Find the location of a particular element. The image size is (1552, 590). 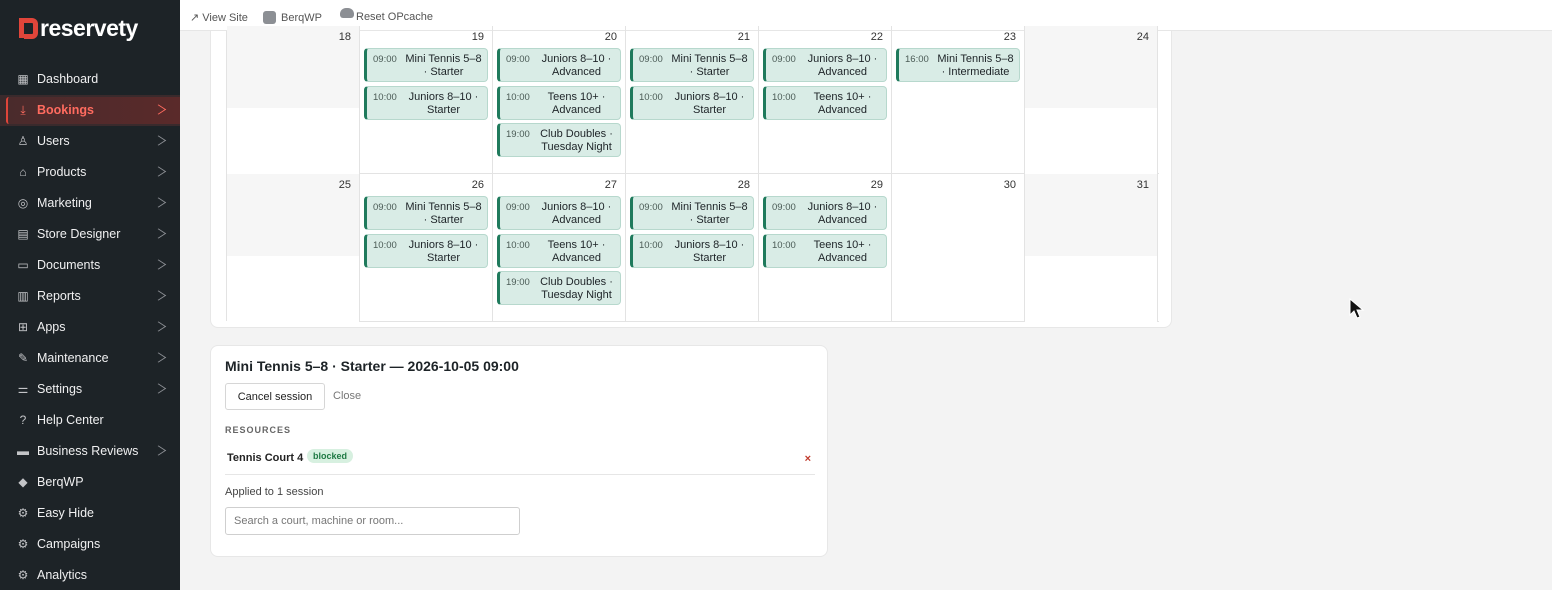

documents-icon: ▭ is located at coordinates (23, 265).